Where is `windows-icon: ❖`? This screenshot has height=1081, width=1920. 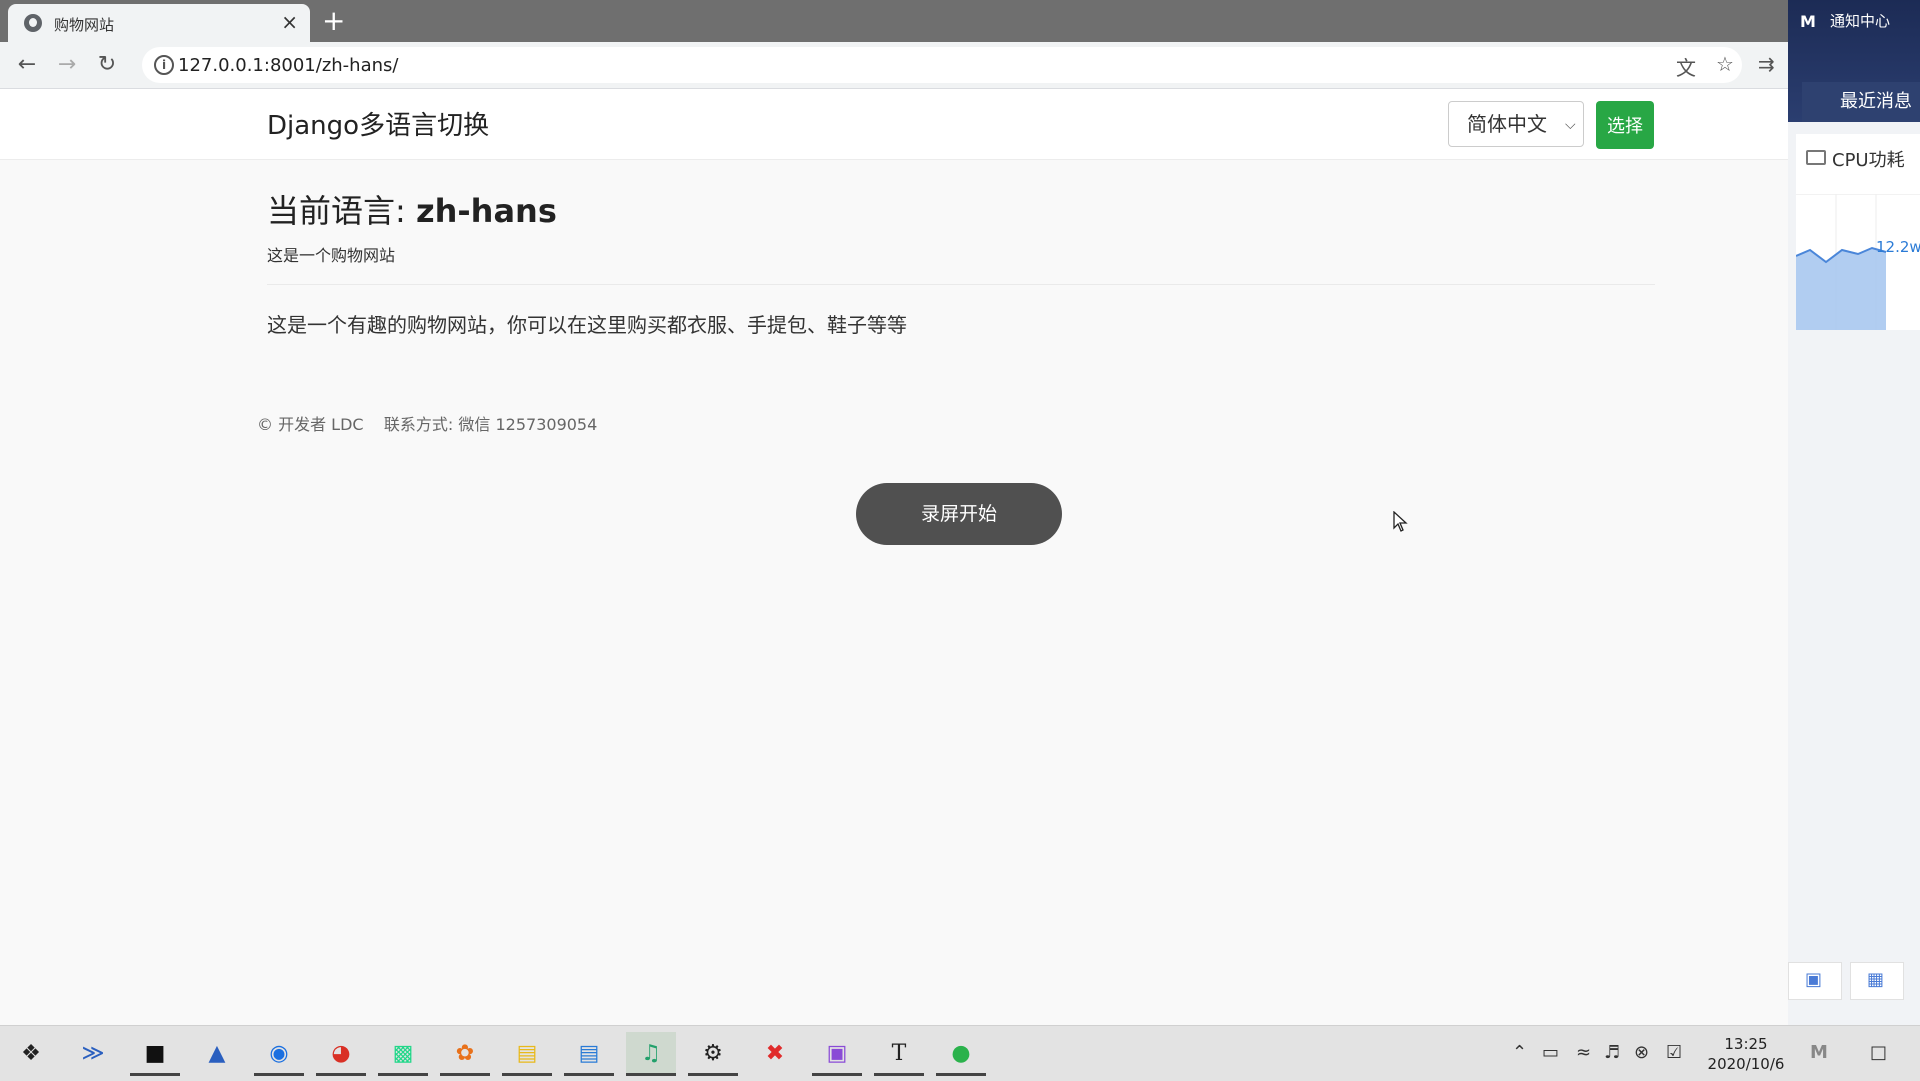 windows-icon: ❖ is located at coordinates (31, 1054).